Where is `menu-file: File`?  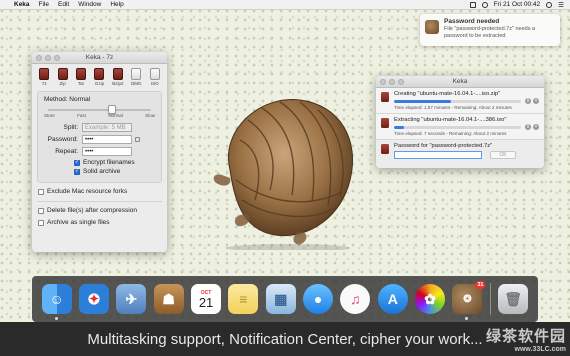
menu-file: File is located at coordinates (44, 4).